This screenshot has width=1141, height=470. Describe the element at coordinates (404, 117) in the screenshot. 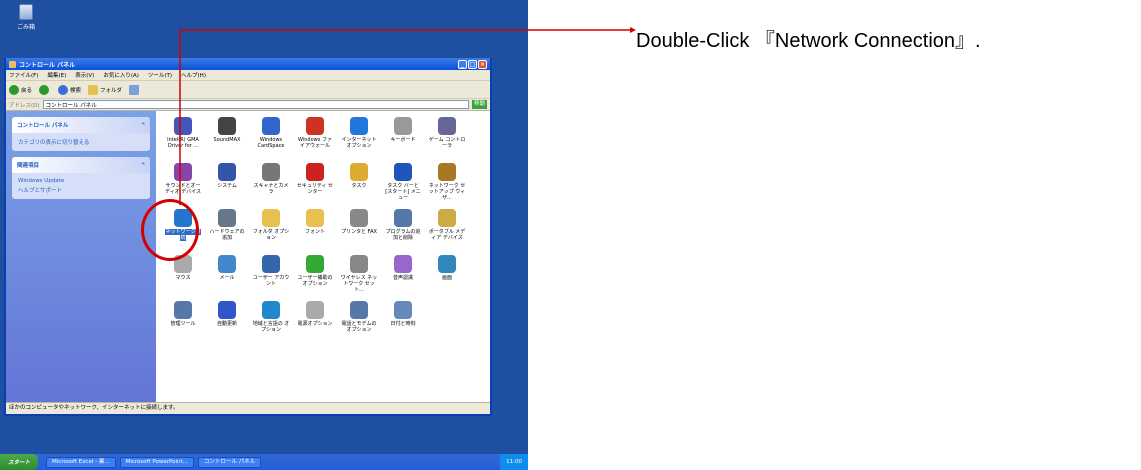

I see `pointer-line` at that location.